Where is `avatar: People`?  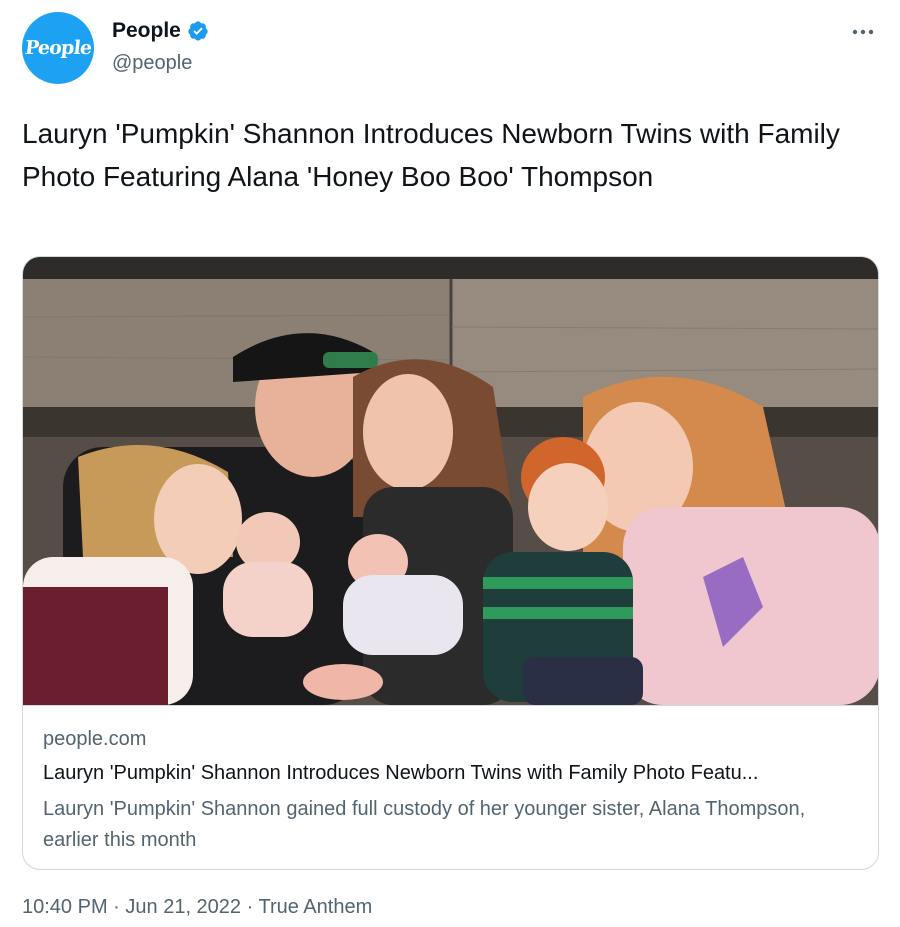 avatar: People is located at coordinates (58, 48).